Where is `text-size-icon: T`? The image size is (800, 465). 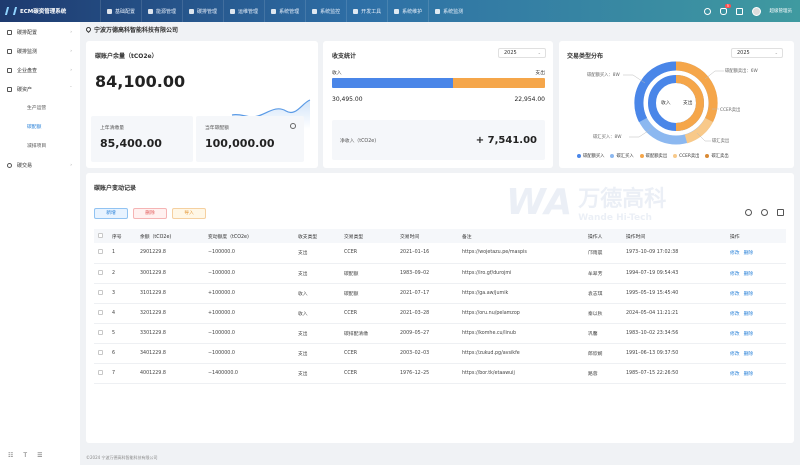 text-size-icon: T is located at coordinates (25, 455).